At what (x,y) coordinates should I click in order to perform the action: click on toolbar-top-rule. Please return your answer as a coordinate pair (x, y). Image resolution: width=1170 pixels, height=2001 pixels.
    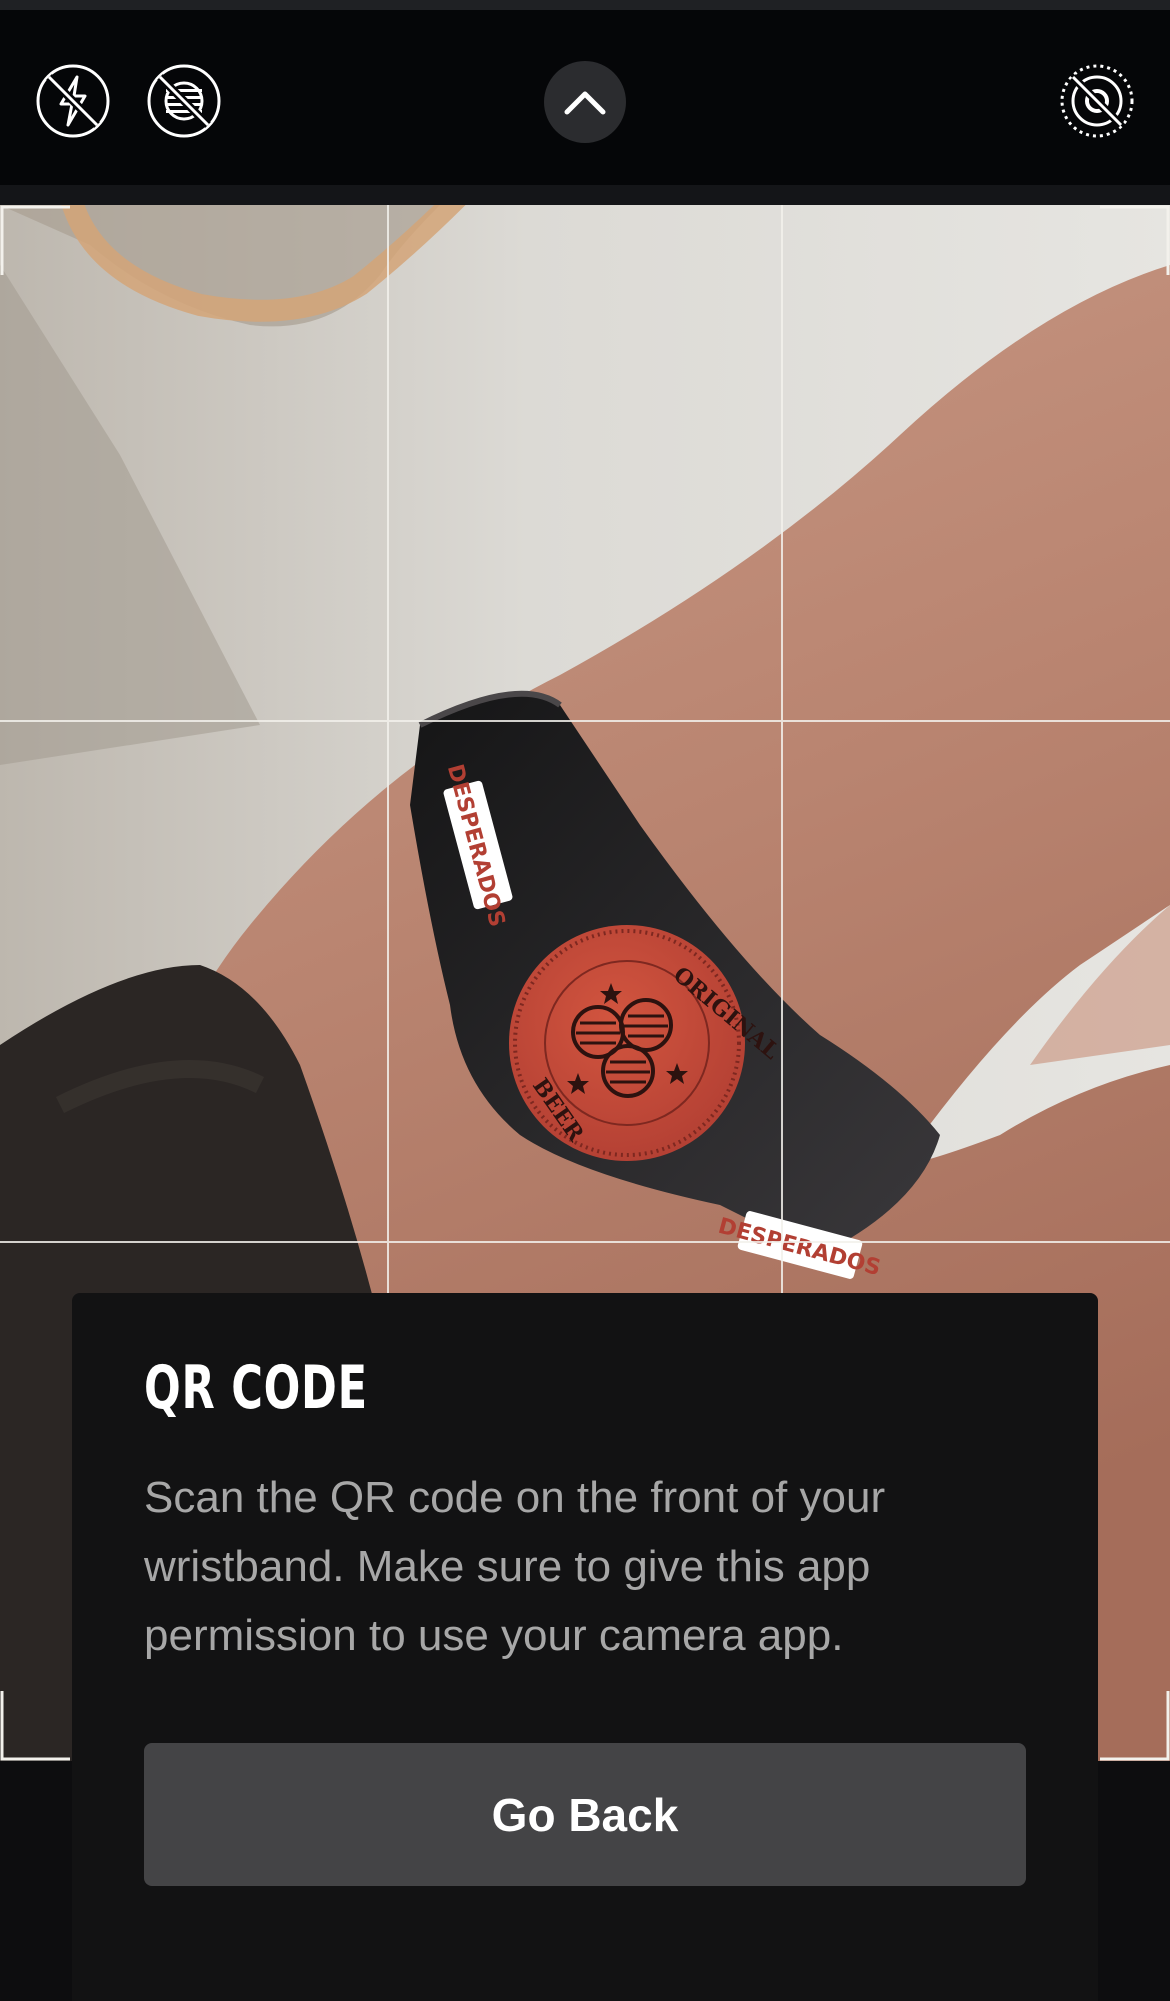
    Looking at the image, I should click on (585, 5).